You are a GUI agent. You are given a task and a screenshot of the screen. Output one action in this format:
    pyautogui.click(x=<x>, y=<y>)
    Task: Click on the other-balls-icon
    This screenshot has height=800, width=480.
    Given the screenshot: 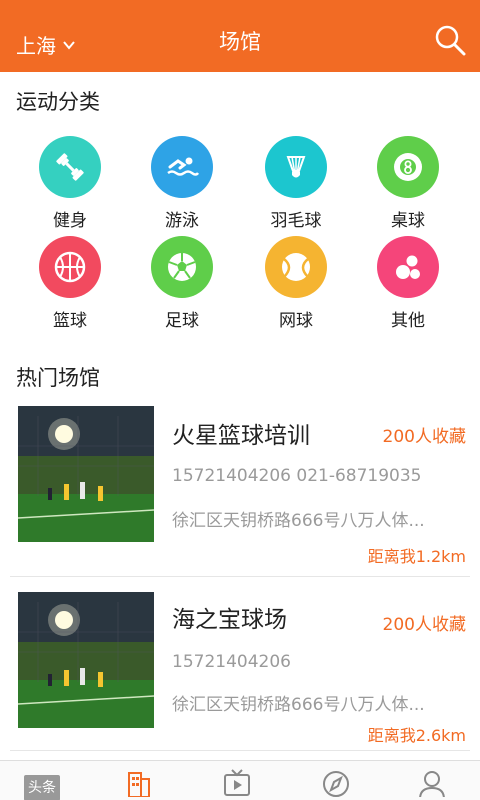 What is the action you would take?
    pyautogui.click(x=408, y=267)
    